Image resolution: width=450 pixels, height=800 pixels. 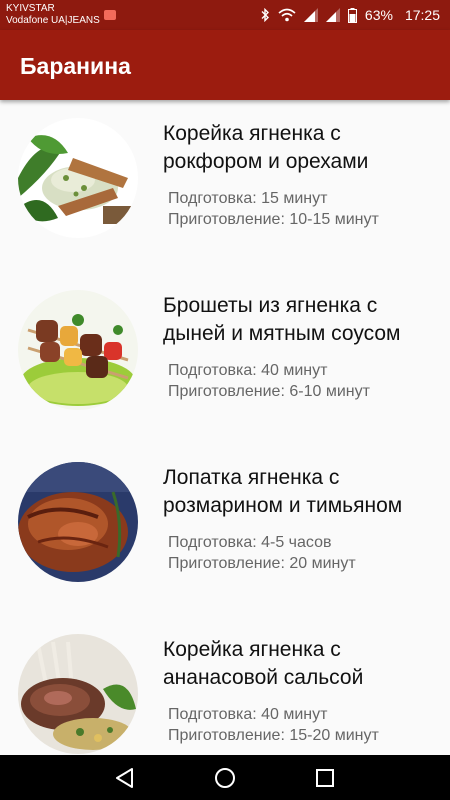 I want to click on clock: 17:25, so click(x=422, y=15).